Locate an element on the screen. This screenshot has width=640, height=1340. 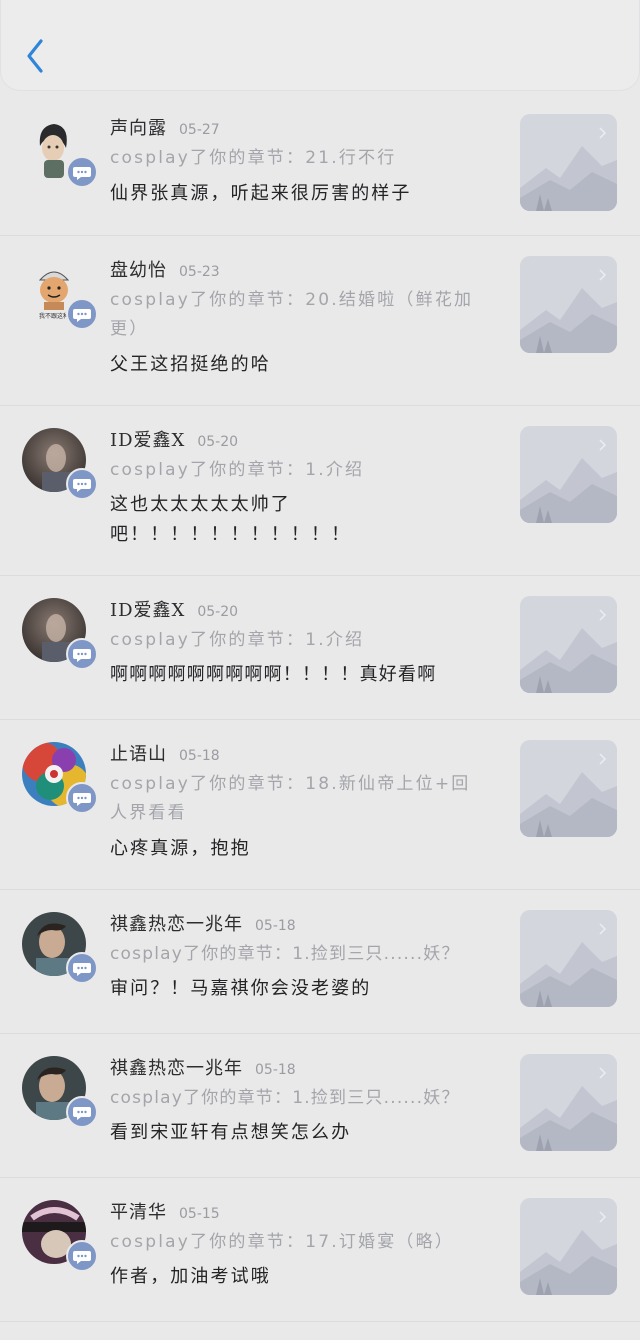
comment-text: 啊啊啊啊啊啊啊啊啊！！！！真好看啊 is located at coordinates (273, 674).